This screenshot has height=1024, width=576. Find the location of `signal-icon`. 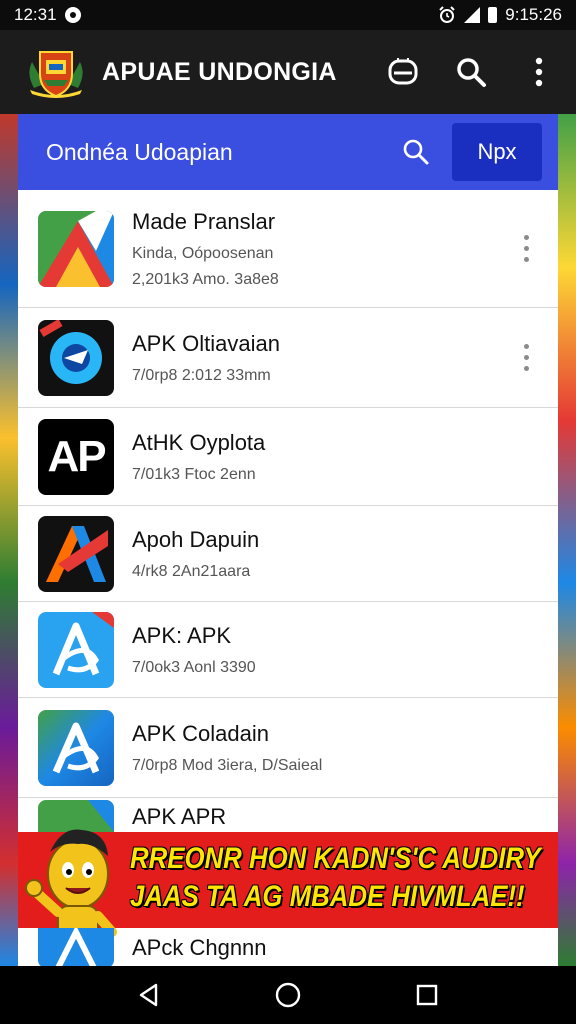

signal-icon is located at coordinates (472, 15).